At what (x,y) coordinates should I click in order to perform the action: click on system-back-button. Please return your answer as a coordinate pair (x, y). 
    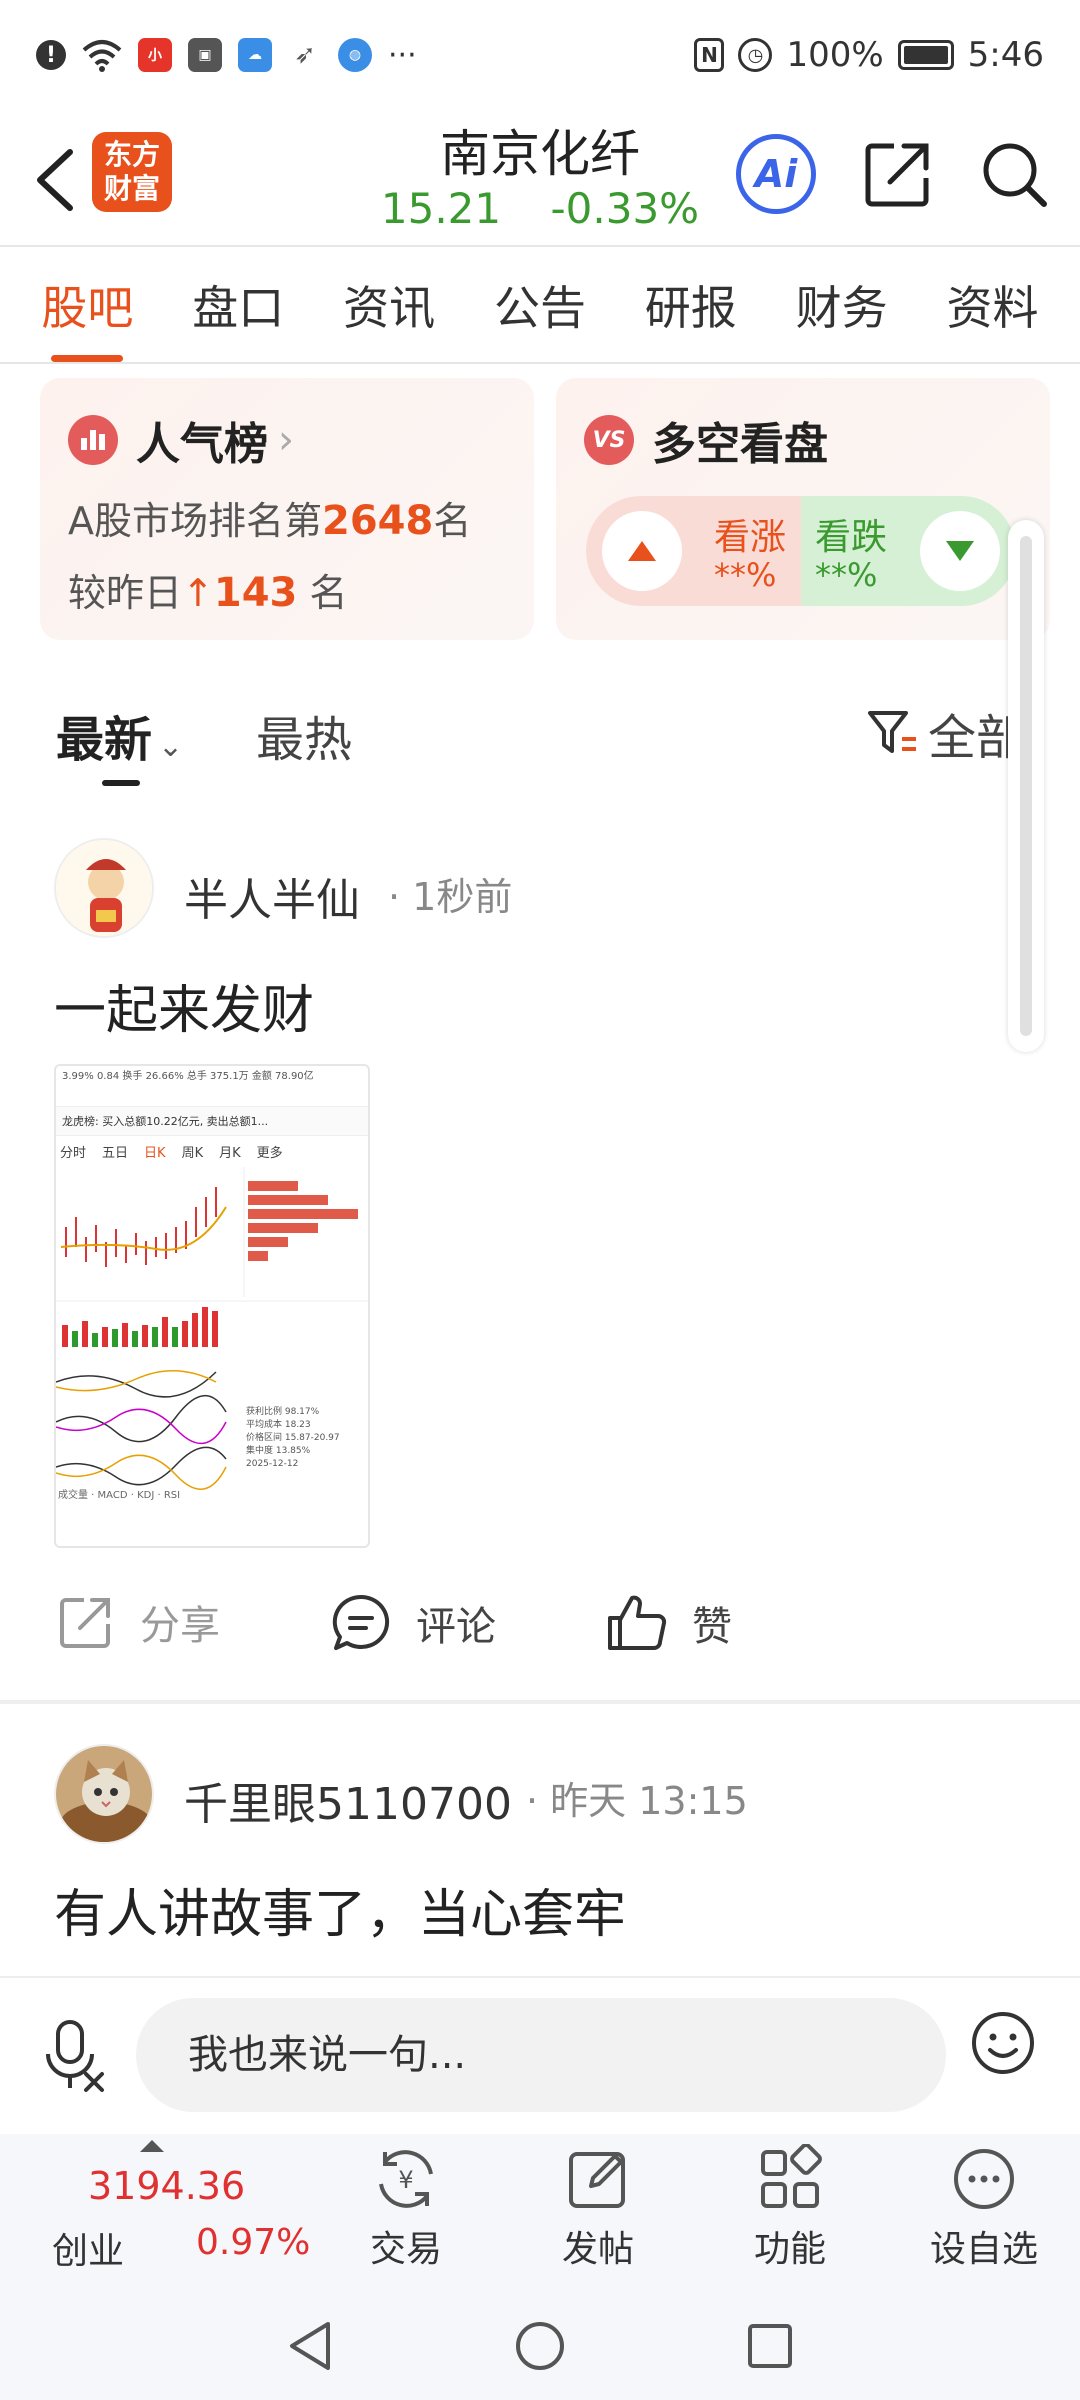
    Looking at the image, I should click on (310, 2346).